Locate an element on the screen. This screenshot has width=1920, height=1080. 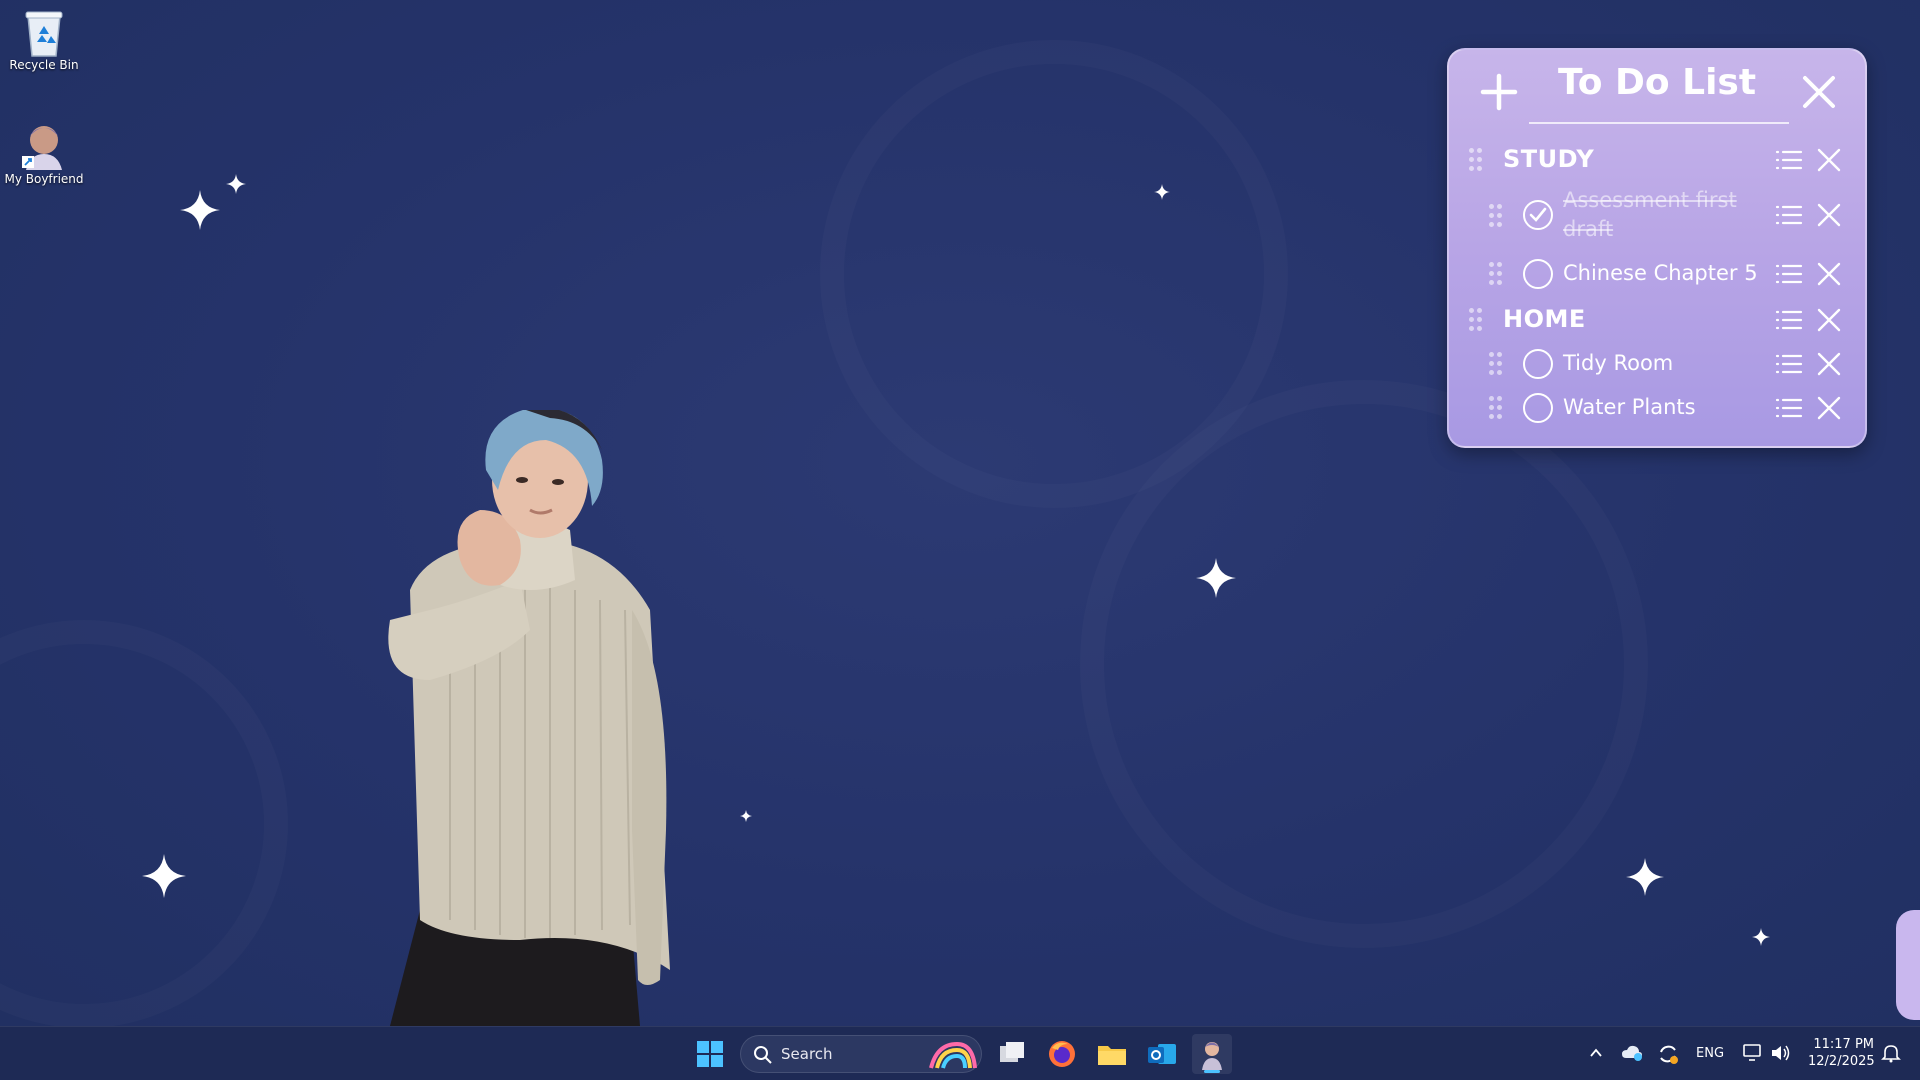
desktop-icon-label: My Boyfriend is located at coordinates (44, 179).